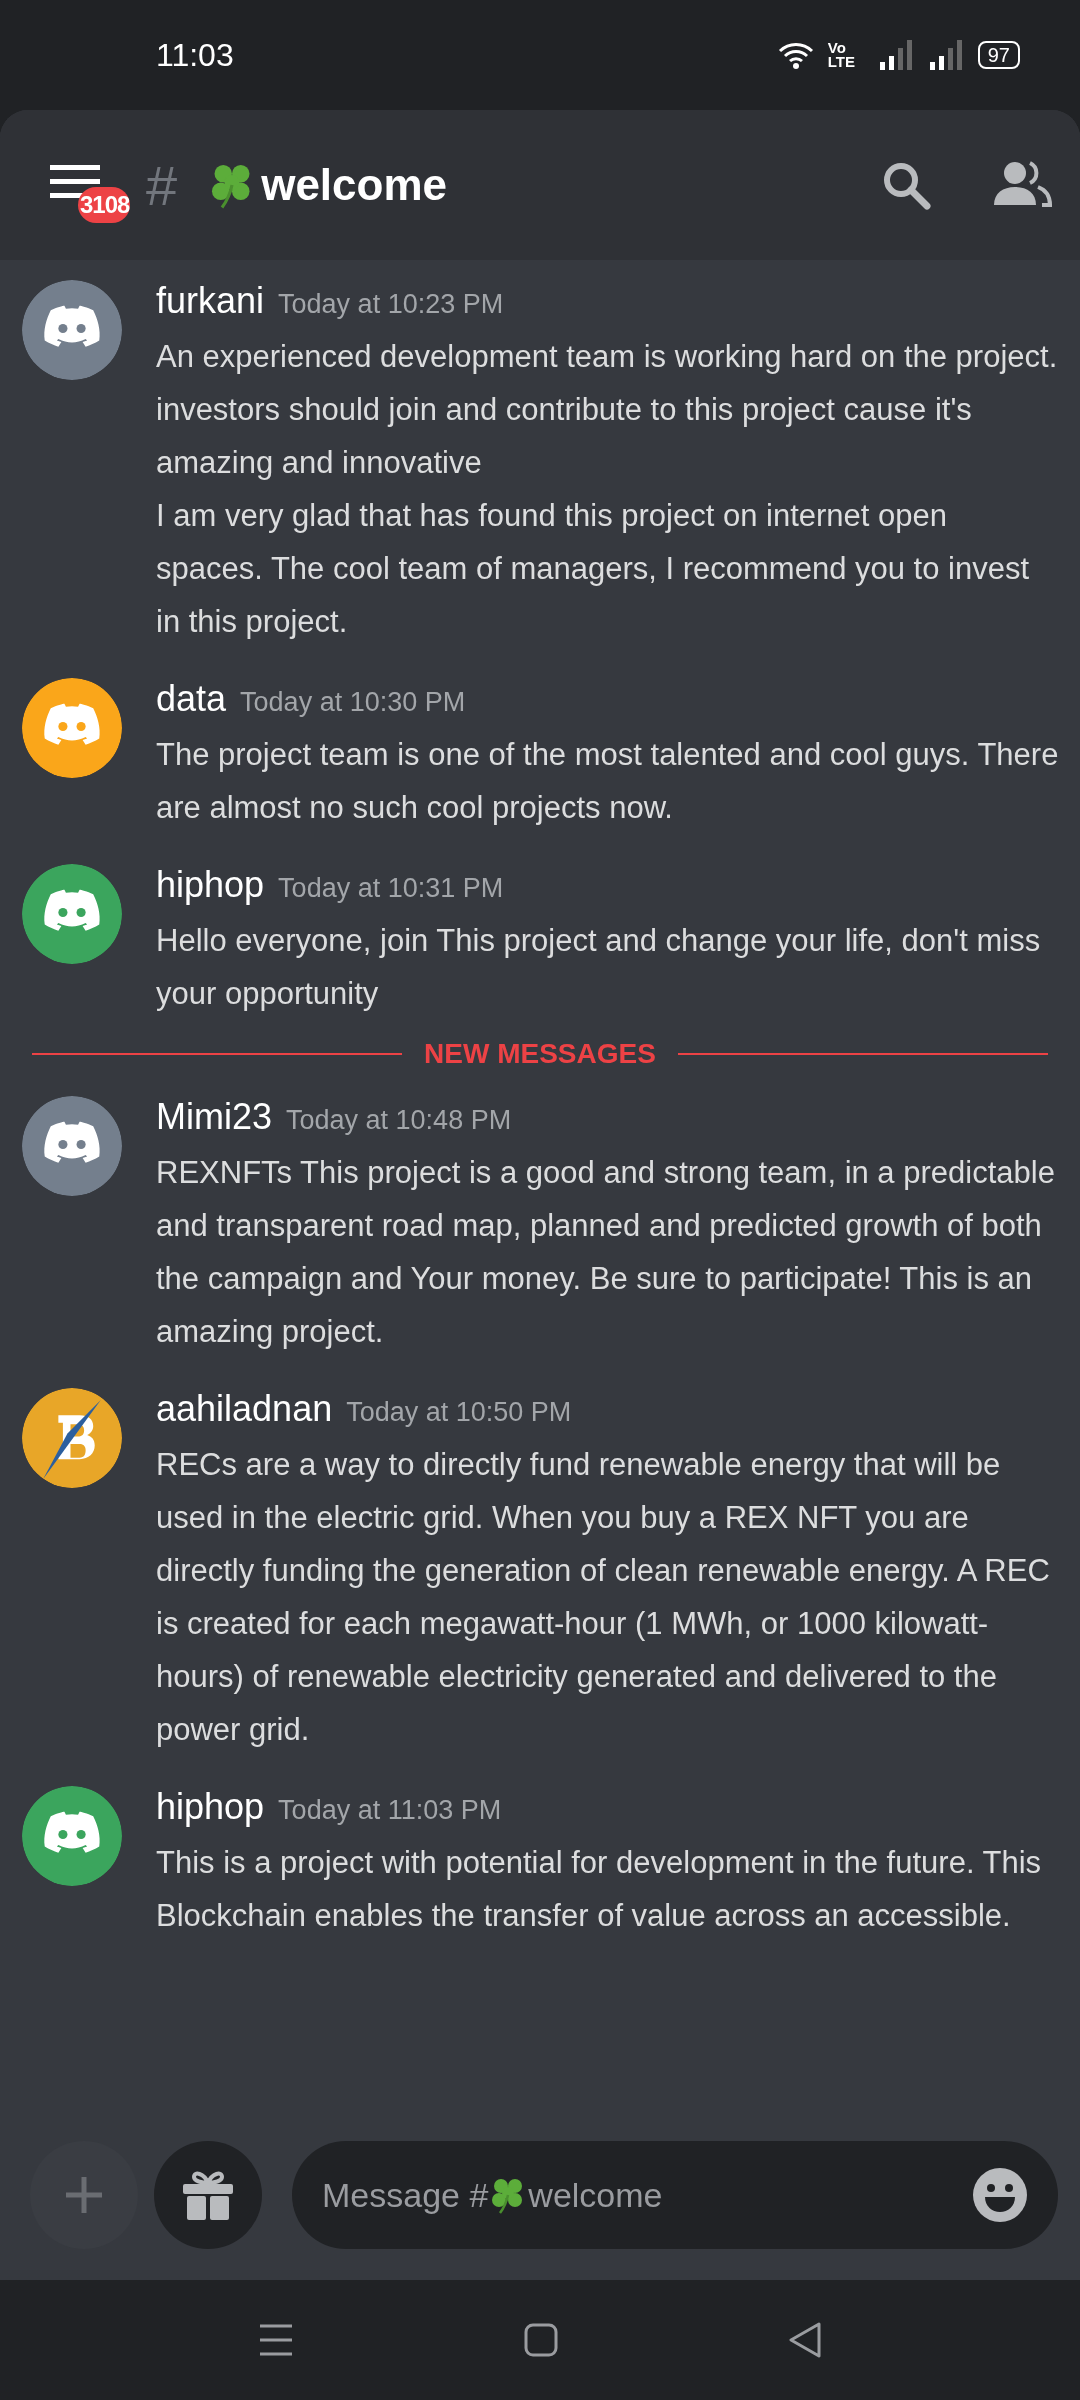 The height and width of the screenshot is (2400, 1080). I want to click on author-name: aahiladnan, so click(244, 1409).